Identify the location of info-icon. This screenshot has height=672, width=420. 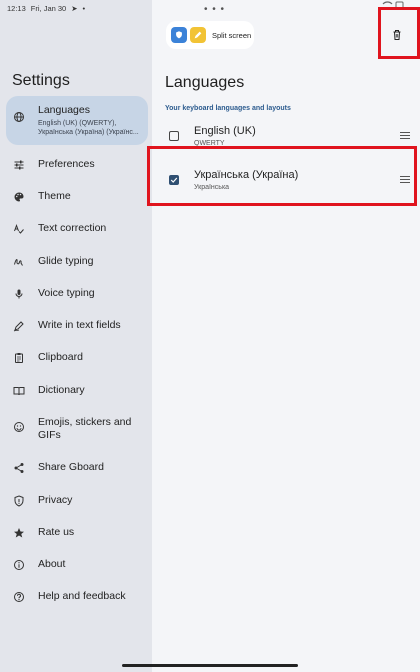
(19, 565).